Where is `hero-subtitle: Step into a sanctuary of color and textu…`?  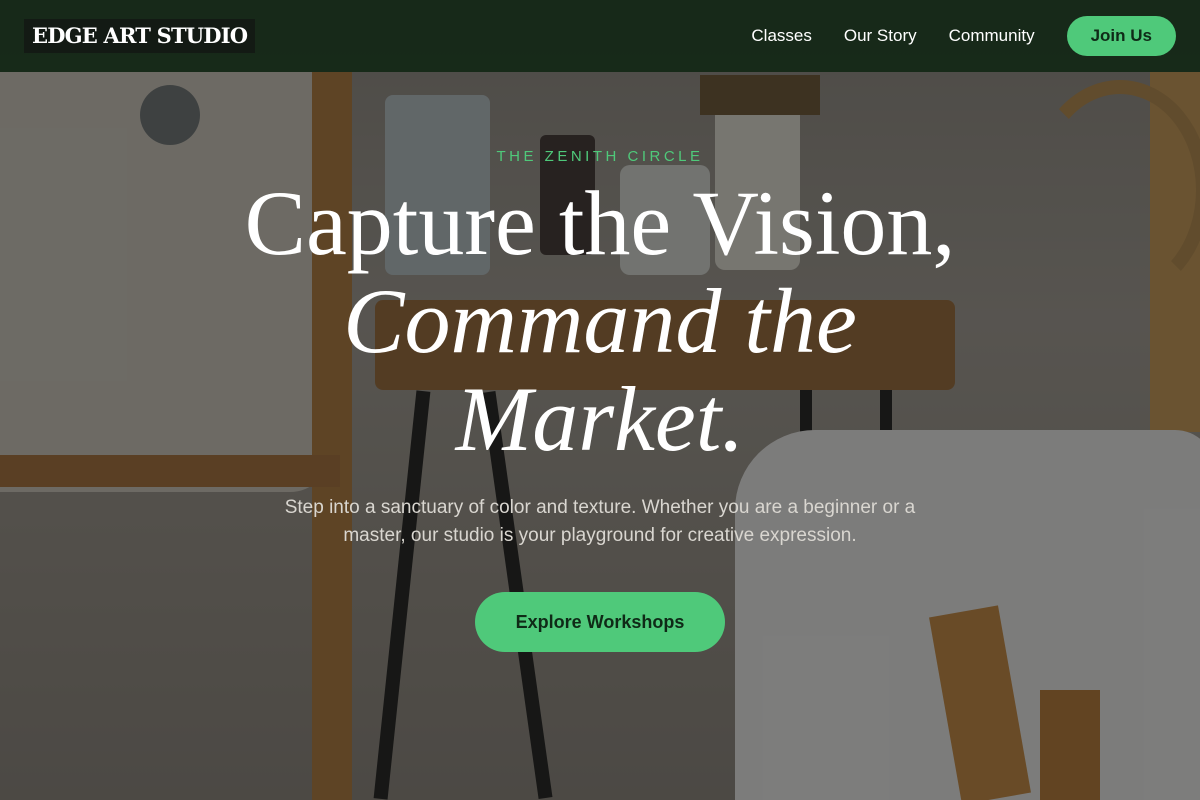 hero-subtitle: Step into a sanctuary of color and textu… is located at coordinates (600, 521).